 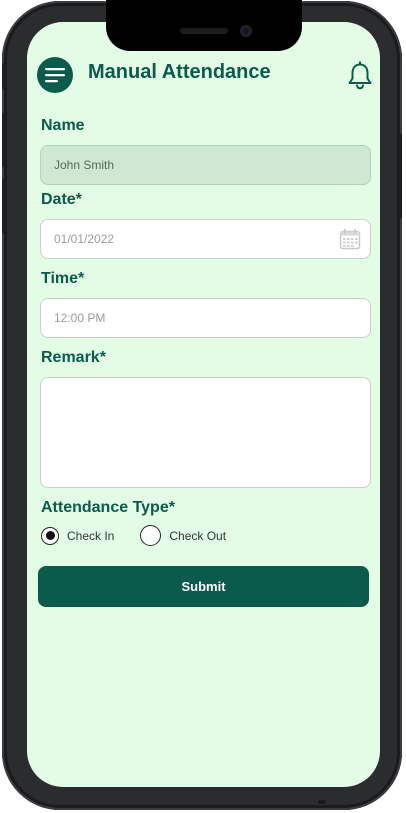 What do you see at coordinates (205, 432) in the screenshot?
I see `remark-textarea` at bounding box center [205, 432].